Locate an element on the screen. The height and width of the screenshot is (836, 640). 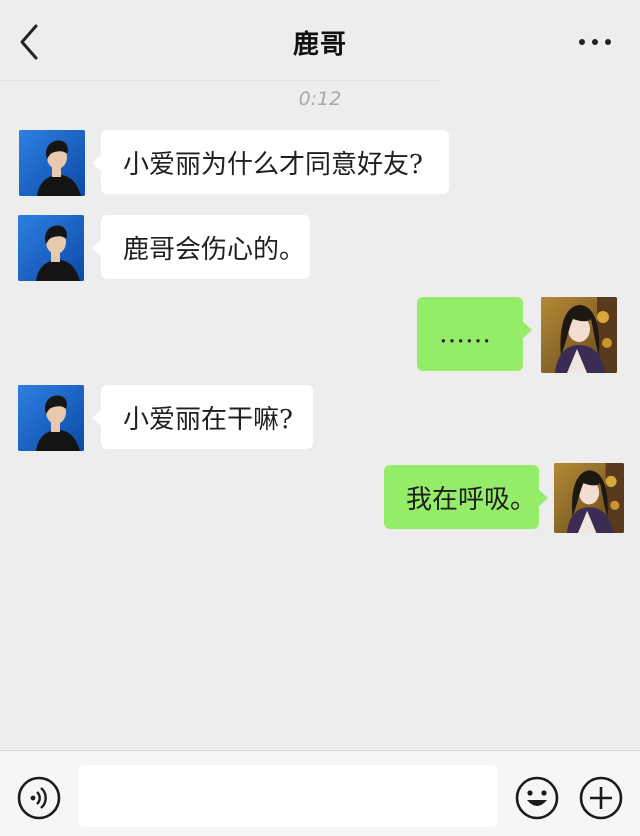
more-button is located at coordinates (595, 42).